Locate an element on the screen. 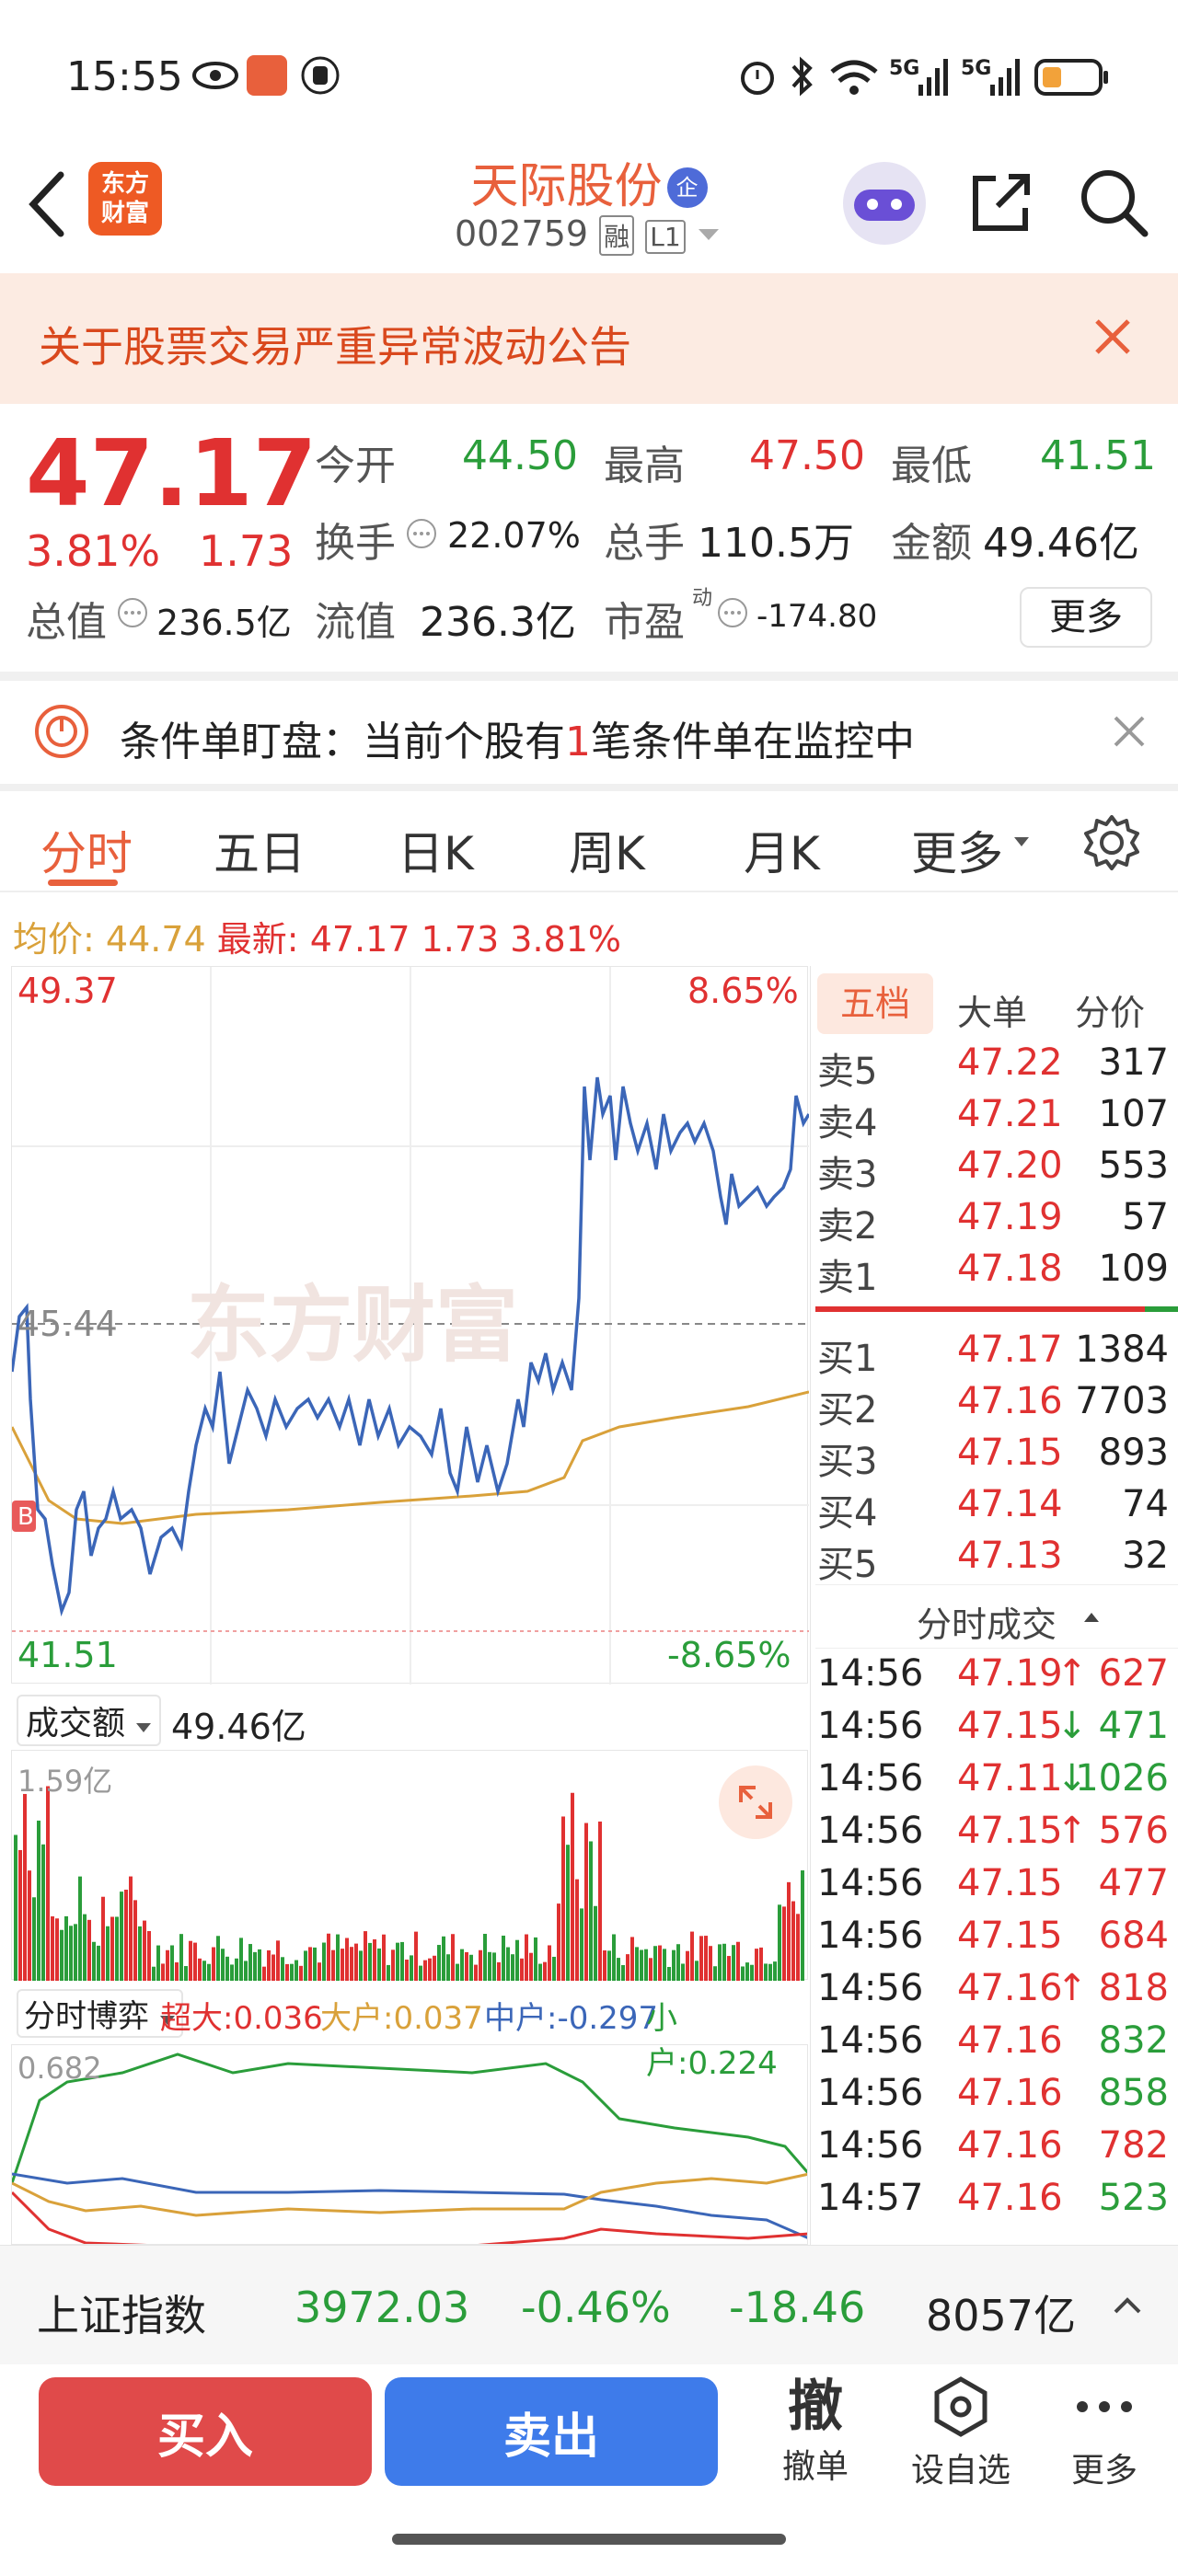  last-price: 47.17 is located at coordinates (172, 473).